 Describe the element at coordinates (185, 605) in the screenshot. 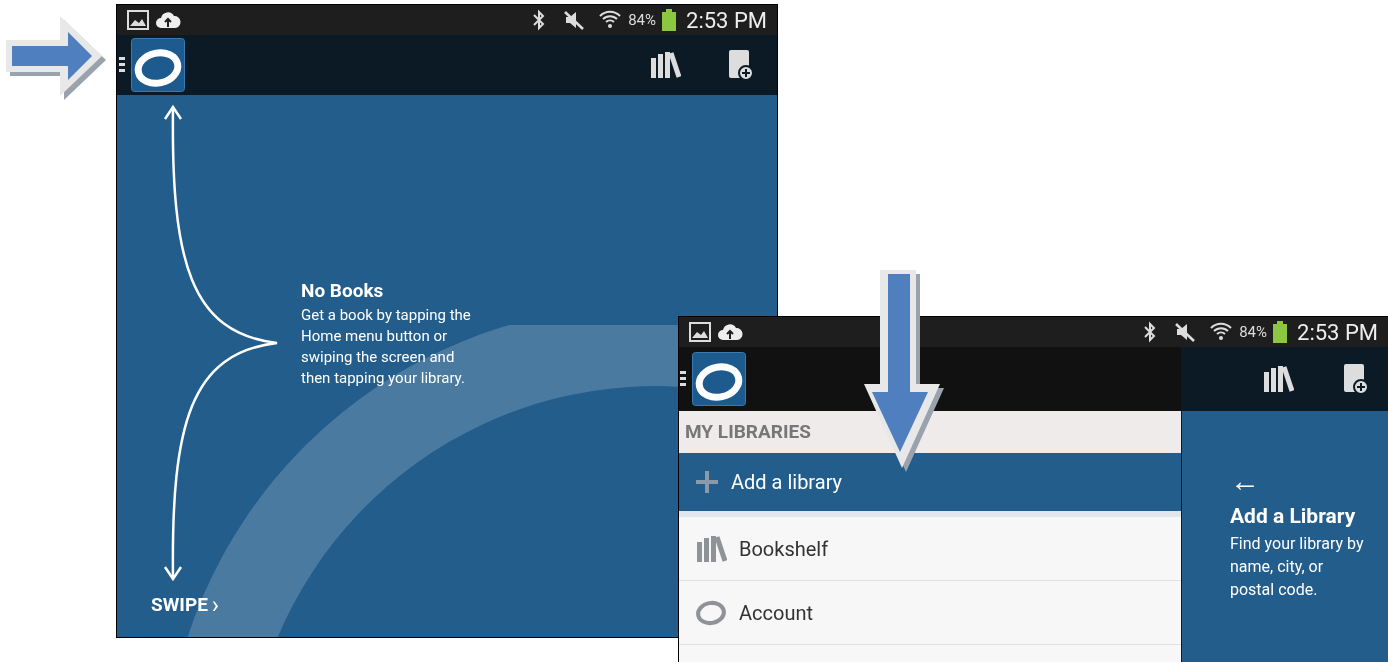

I see `swipe-hint: SWIPE ›` at that location.